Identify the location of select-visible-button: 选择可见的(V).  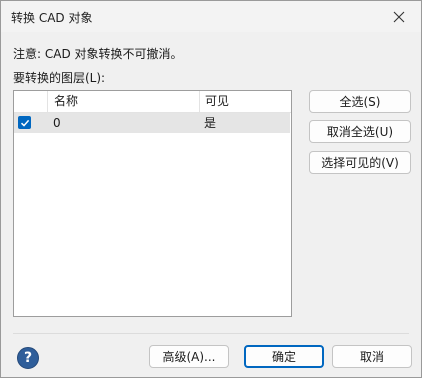
(360, 162).